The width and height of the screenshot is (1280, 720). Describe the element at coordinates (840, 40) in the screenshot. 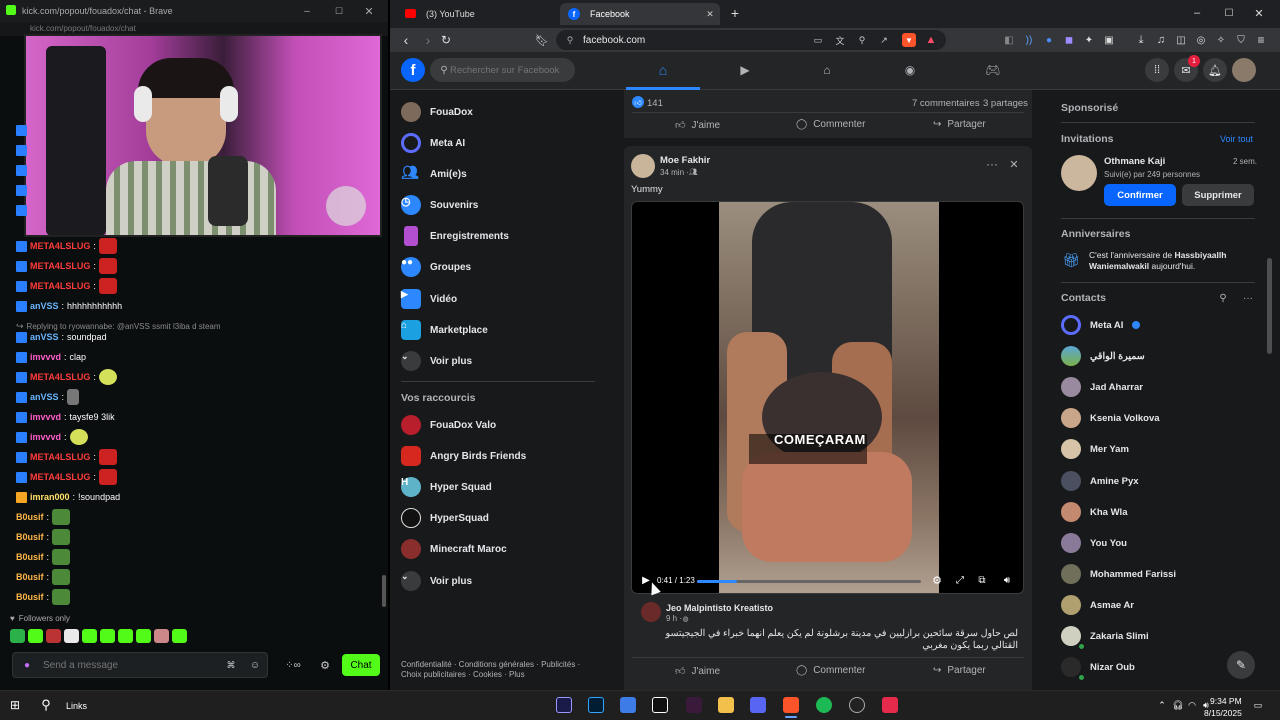

I see `translate-icon: 文` at that location.